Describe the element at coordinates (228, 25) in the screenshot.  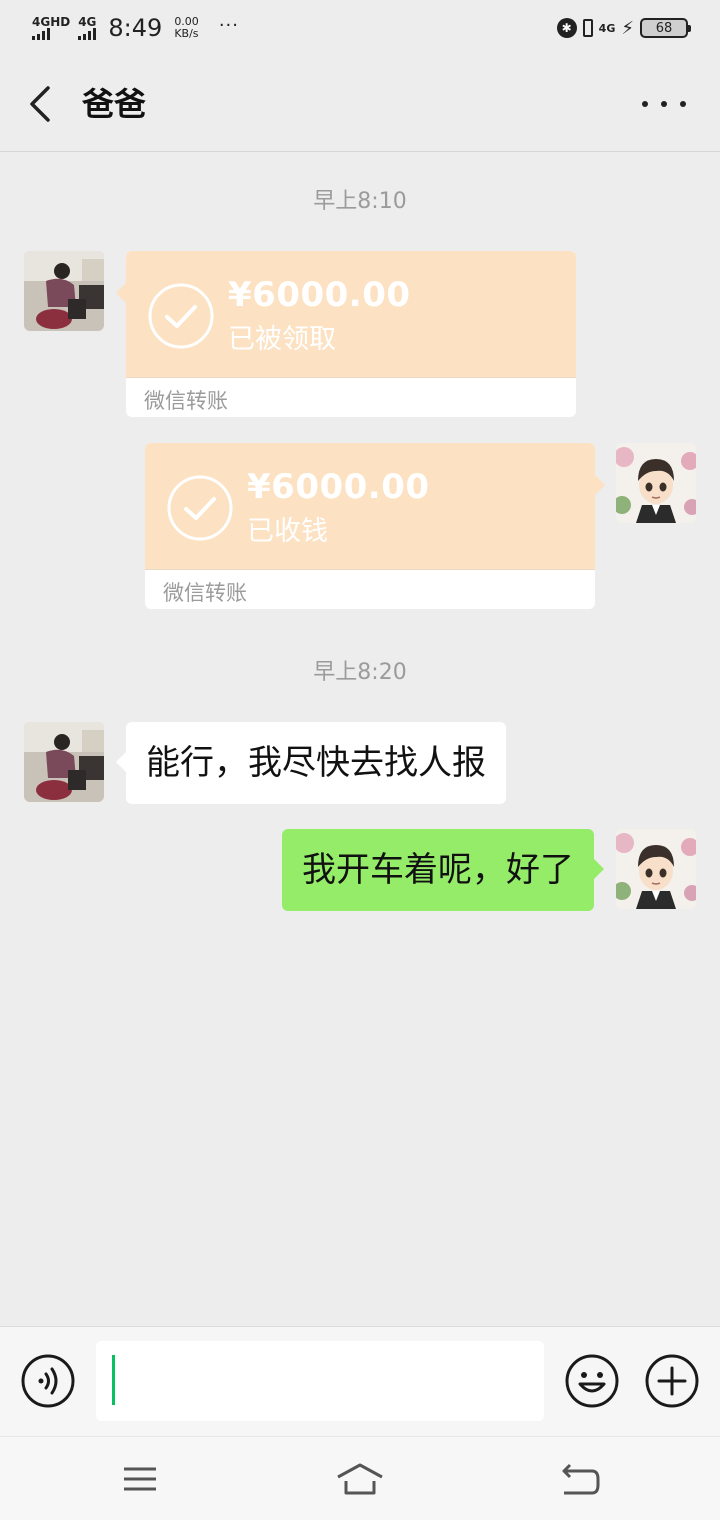
I see `notification-dots: ···` at that location.